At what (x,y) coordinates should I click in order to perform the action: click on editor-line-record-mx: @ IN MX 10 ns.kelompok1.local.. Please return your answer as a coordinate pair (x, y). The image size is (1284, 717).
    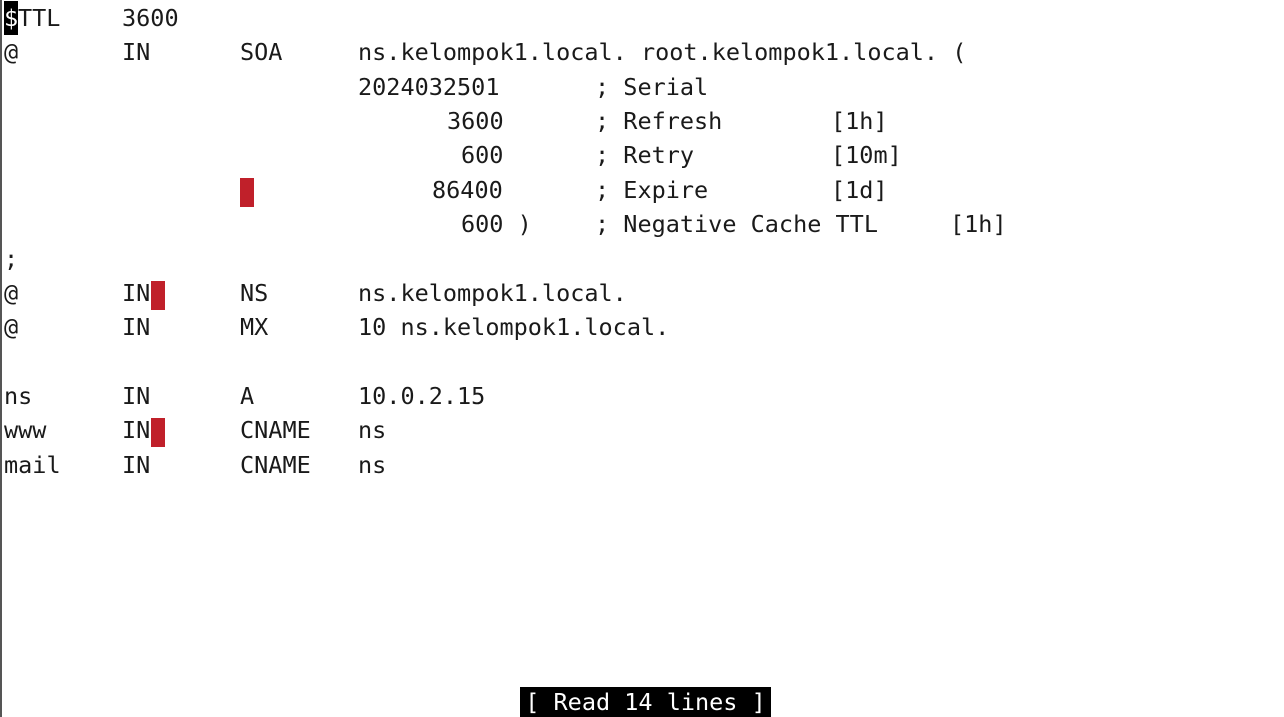
    Looking at the image, I should click on (642, 327).